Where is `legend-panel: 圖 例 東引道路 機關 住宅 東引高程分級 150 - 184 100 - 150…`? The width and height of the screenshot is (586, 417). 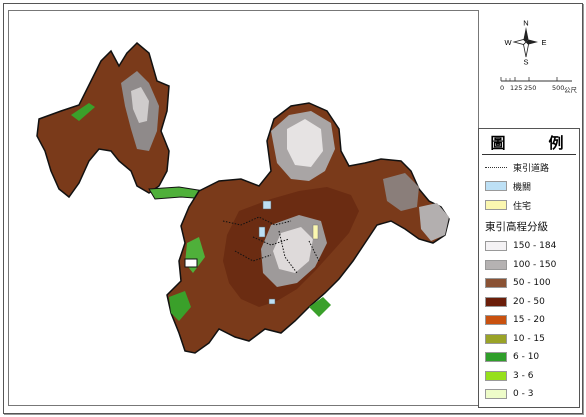
legend-panel: 圖 例 東引道路 機關 住宅 東引高程分級 150 - 184 100 - 150… is located at coordinates (529, 268).